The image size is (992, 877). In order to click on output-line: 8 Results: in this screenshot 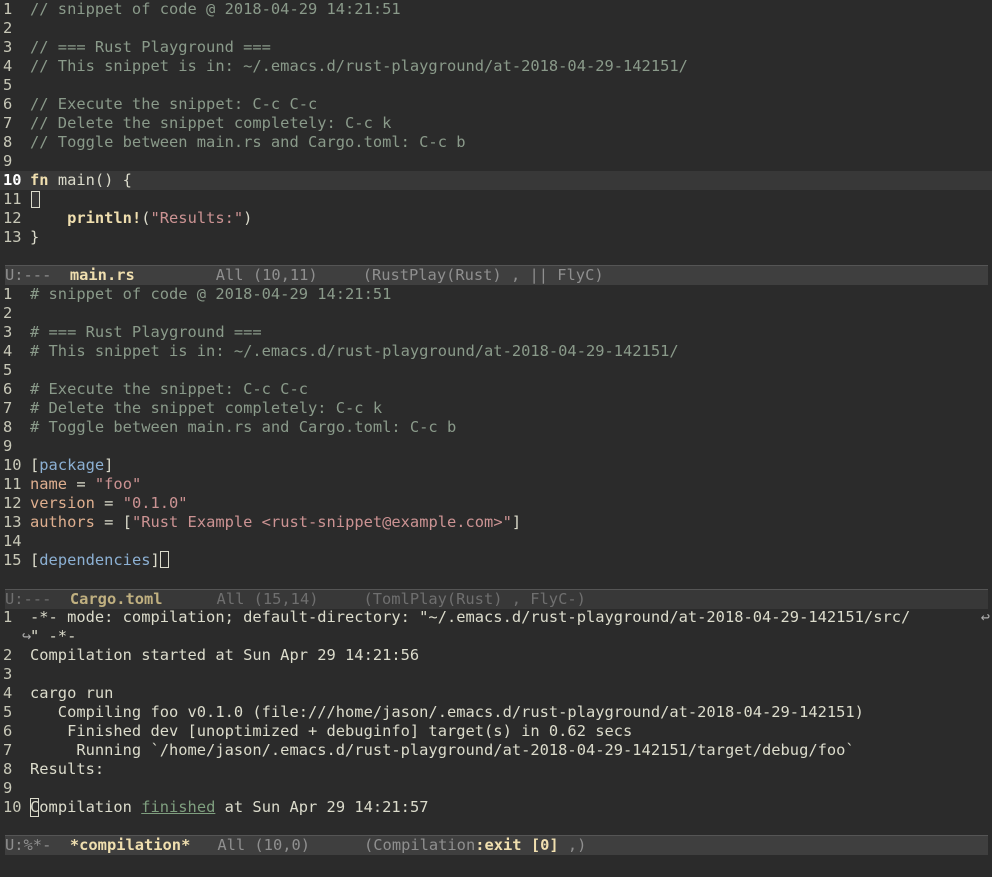, I will do `click(496, 769)`.